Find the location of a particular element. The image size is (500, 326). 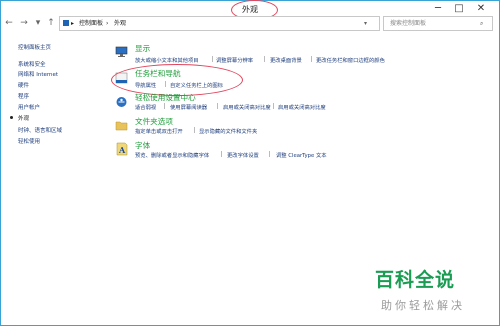

link-preview-fonts: 预览、删除或者显示和隐藏字体 is located at coordinates (172, 155).